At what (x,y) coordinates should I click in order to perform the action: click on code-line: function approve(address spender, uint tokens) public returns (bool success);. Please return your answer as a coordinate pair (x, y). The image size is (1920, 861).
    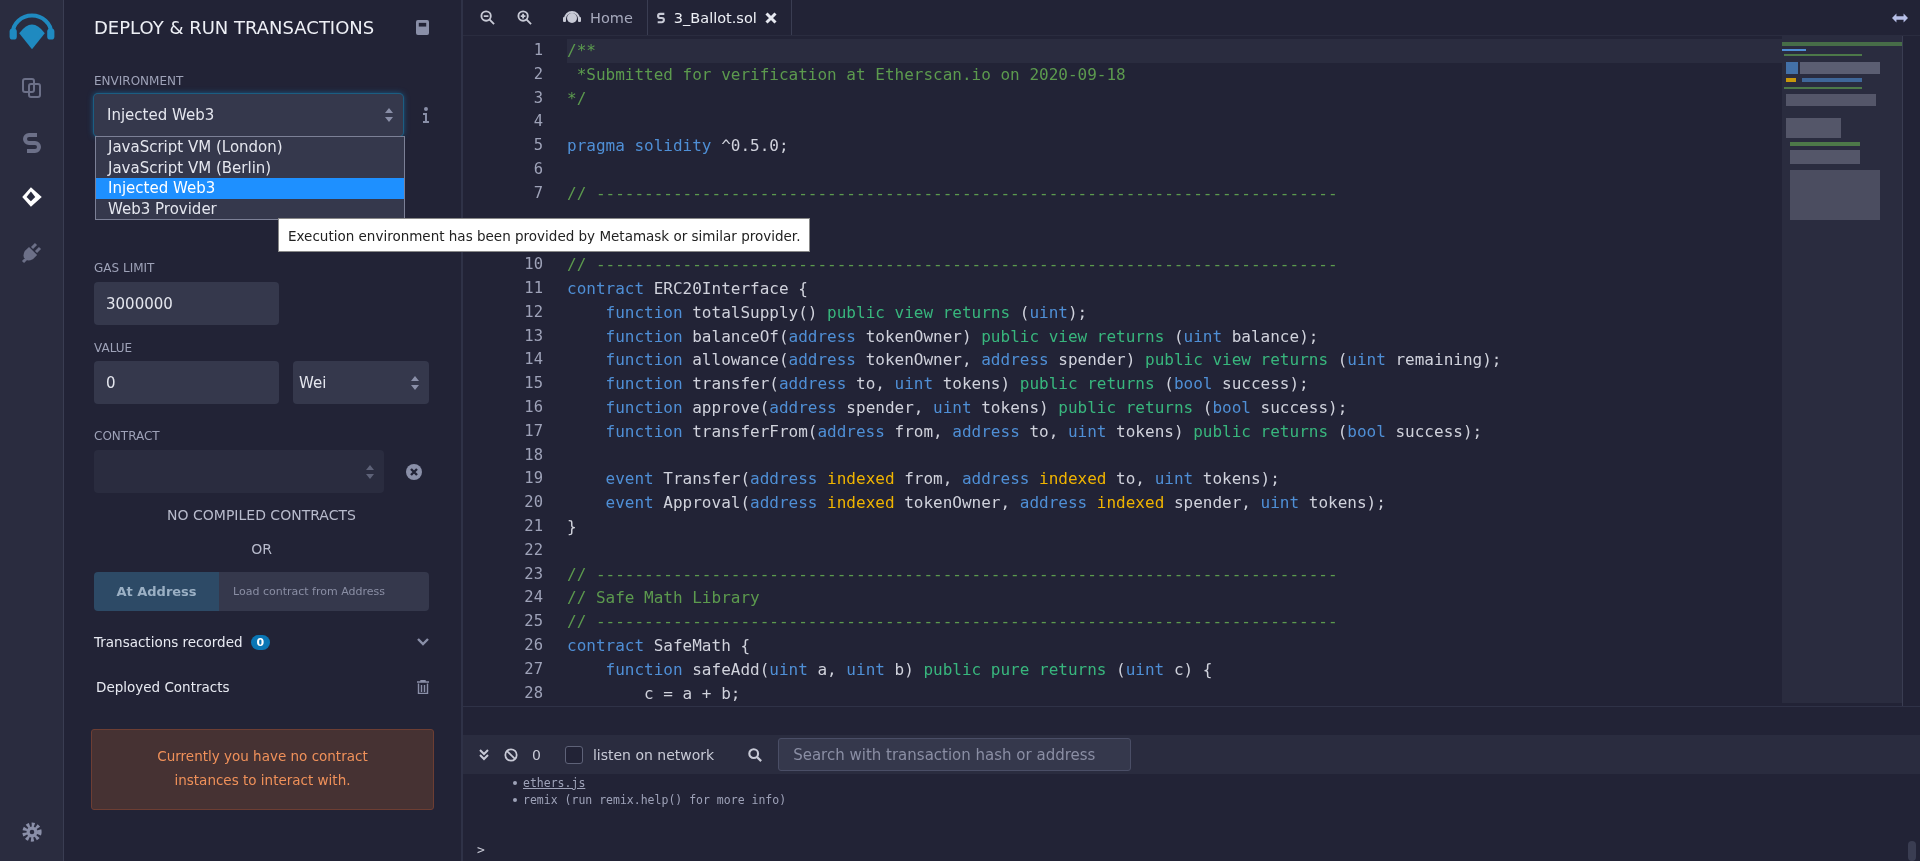
    Looking at the image, I should click on (976, 407).